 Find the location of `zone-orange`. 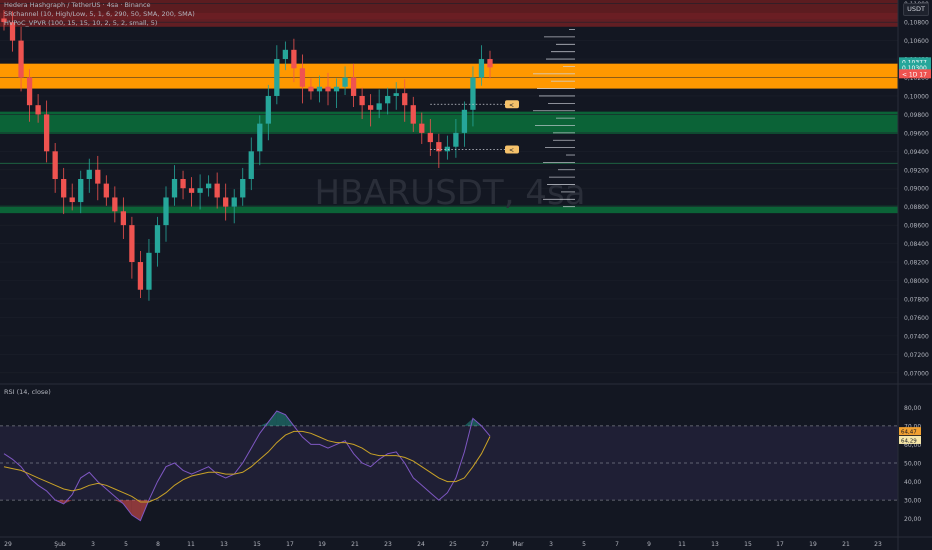

zone-orange is located at coordinates (449, 76).